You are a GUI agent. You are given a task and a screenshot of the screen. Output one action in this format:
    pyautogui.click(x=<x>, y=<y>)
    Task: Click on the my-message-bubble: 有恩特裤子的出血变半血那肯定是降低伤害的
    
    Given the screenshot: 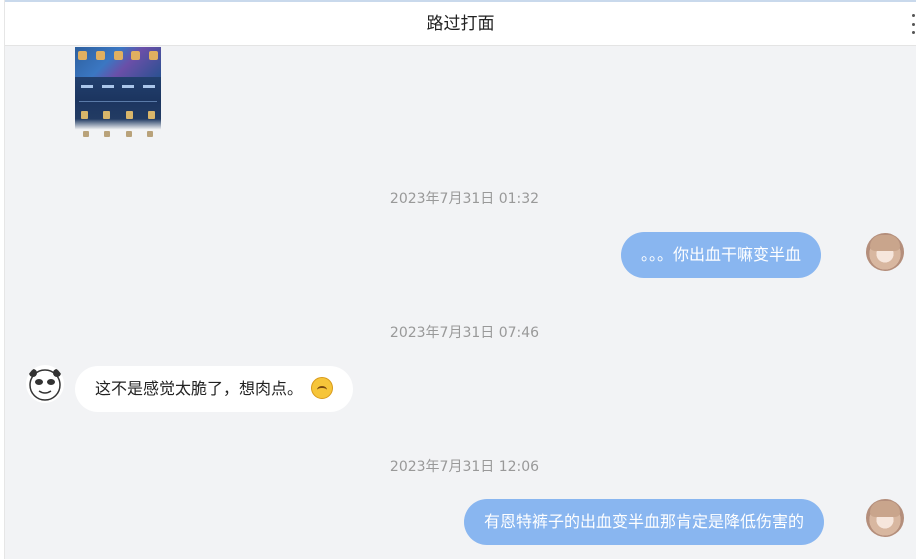 What is the action you would take?
    pyautogui.click(x=644, y=522)
    